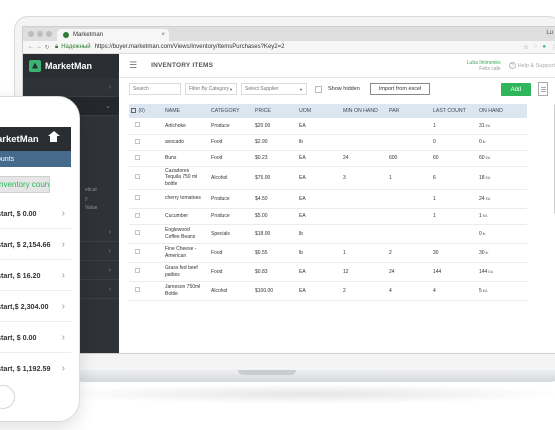 The image size is (555, 430). I want to click on sidebar-item: ›, so click(71, 87).